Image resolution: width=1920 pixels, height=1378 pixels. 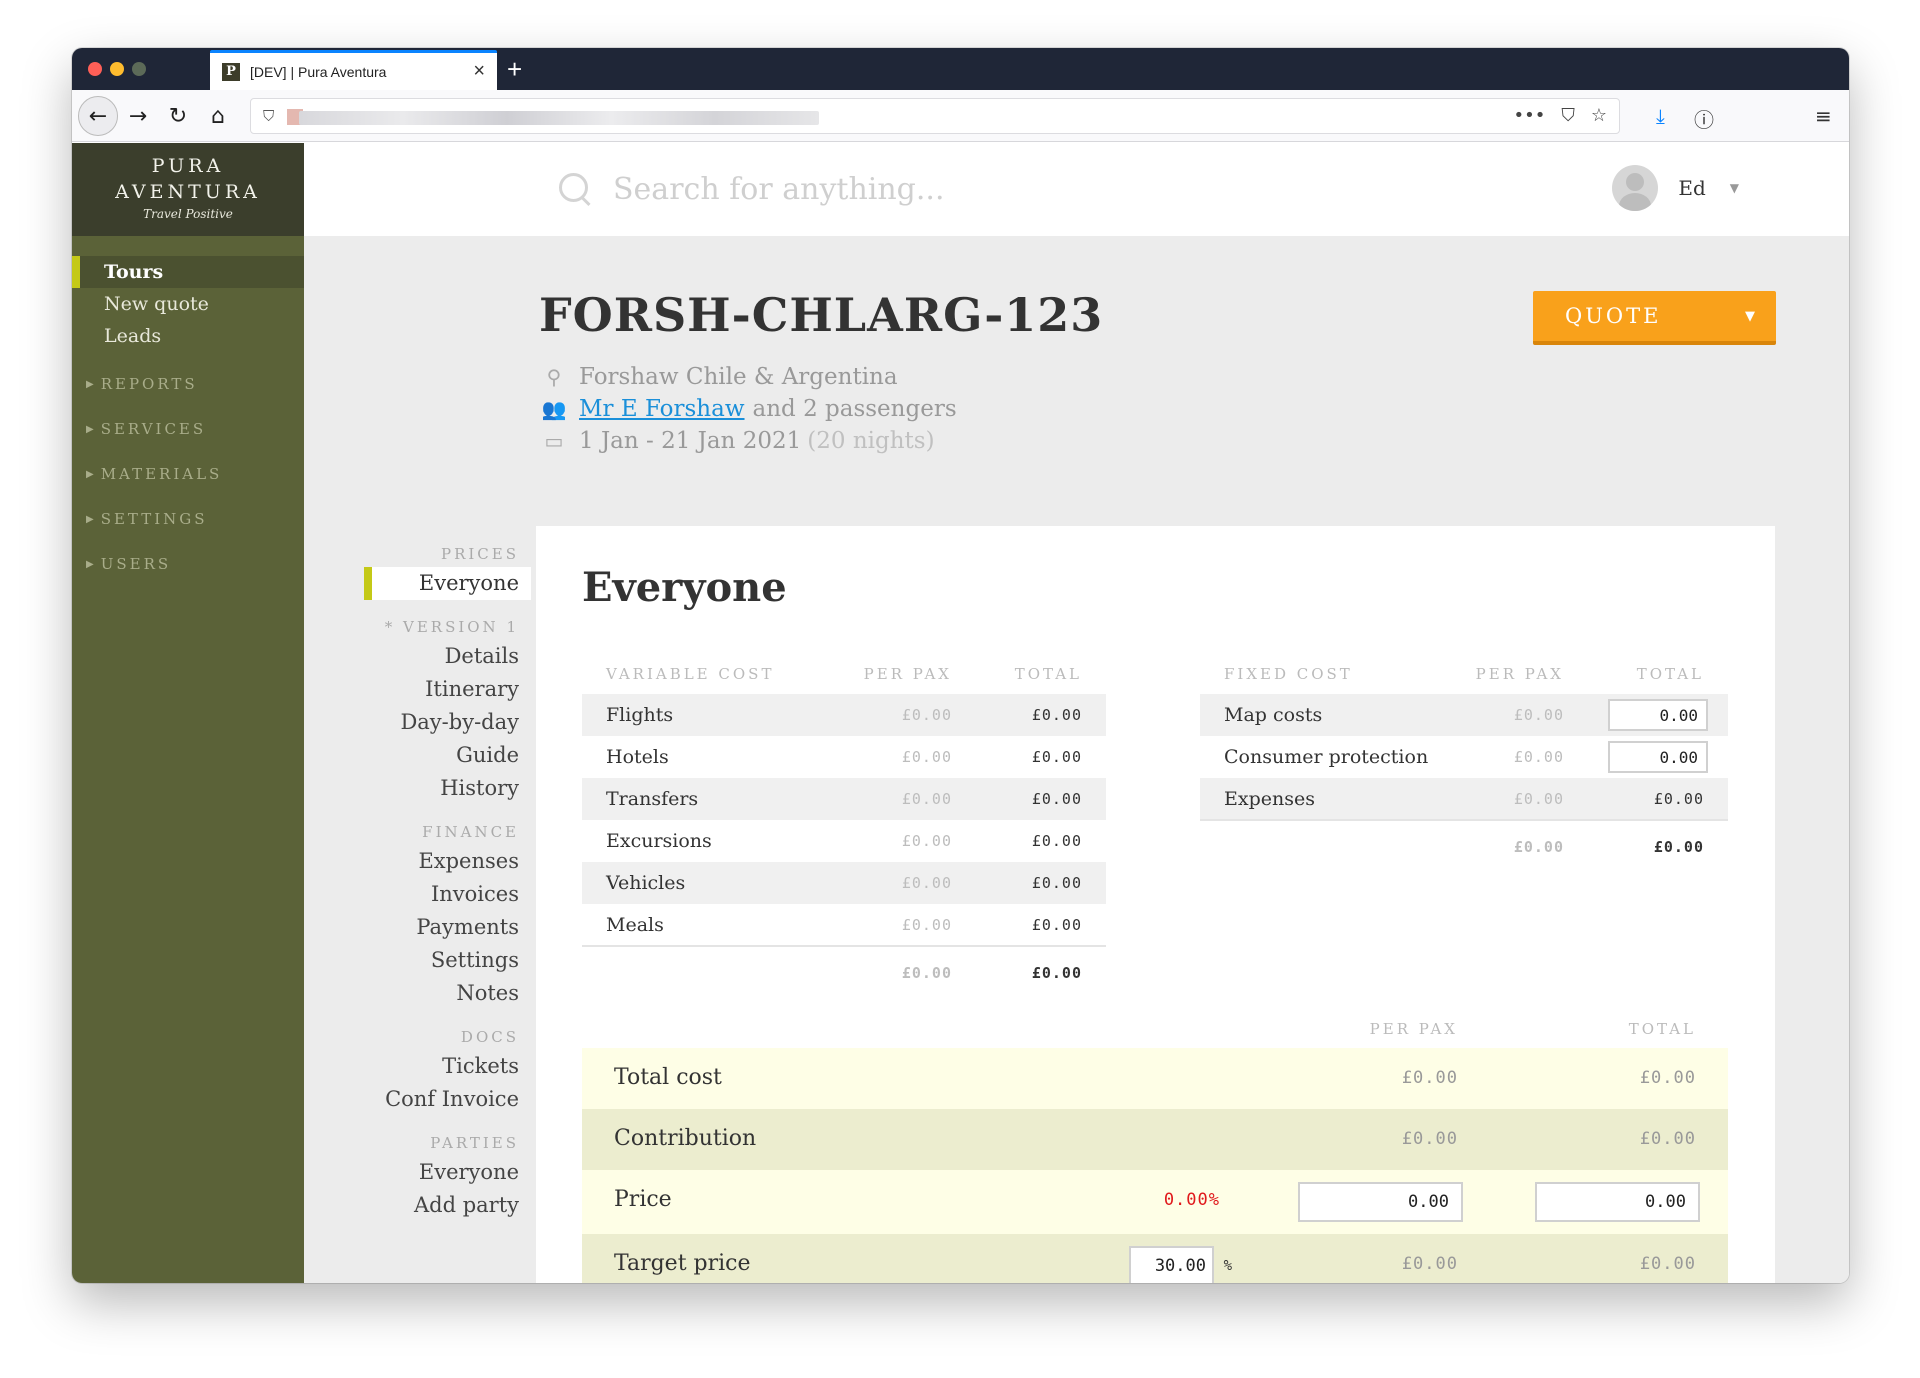 I want to click on map-costs-total-input, so click(x=1658, y=715).